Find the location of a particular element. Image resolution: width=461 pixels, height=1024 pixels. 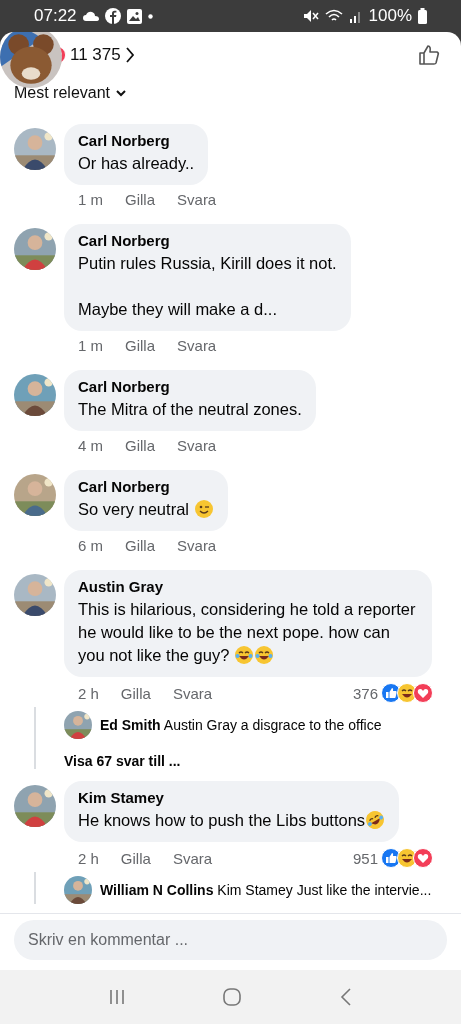

comment-time: 4 m is located at coordinates (90, 445).